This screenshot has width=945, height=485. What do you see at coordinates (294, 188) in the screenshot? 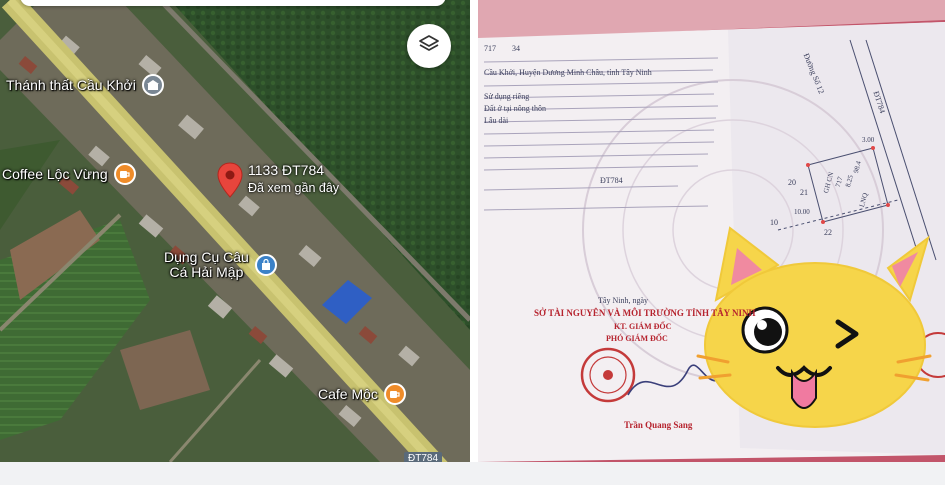
I see `pin-recently-viewed: Đã xem gần đây` at bounding box center [294, 188].